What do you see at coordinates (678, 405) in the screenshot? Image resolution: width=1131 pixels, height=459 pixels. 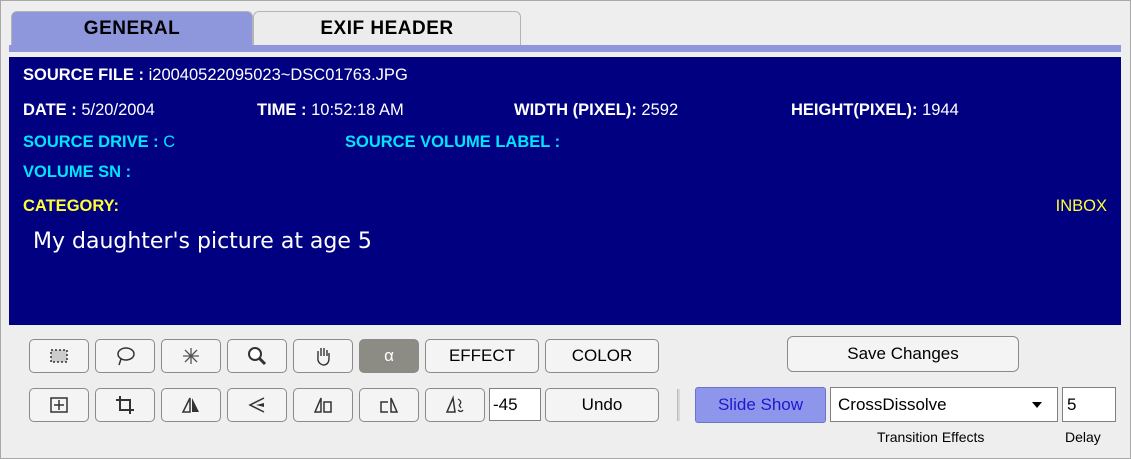 I see `toolbar-separator` at bounding box center [678, 405].